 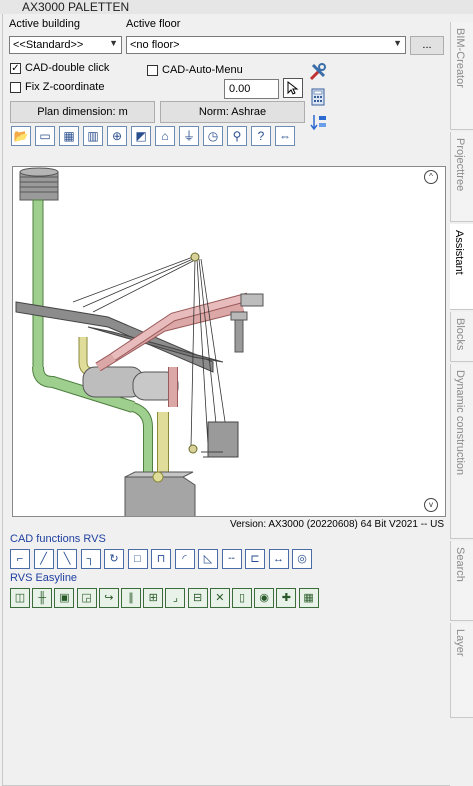 I want to click on align-icon: ⊞, so click(x=153, y=598).